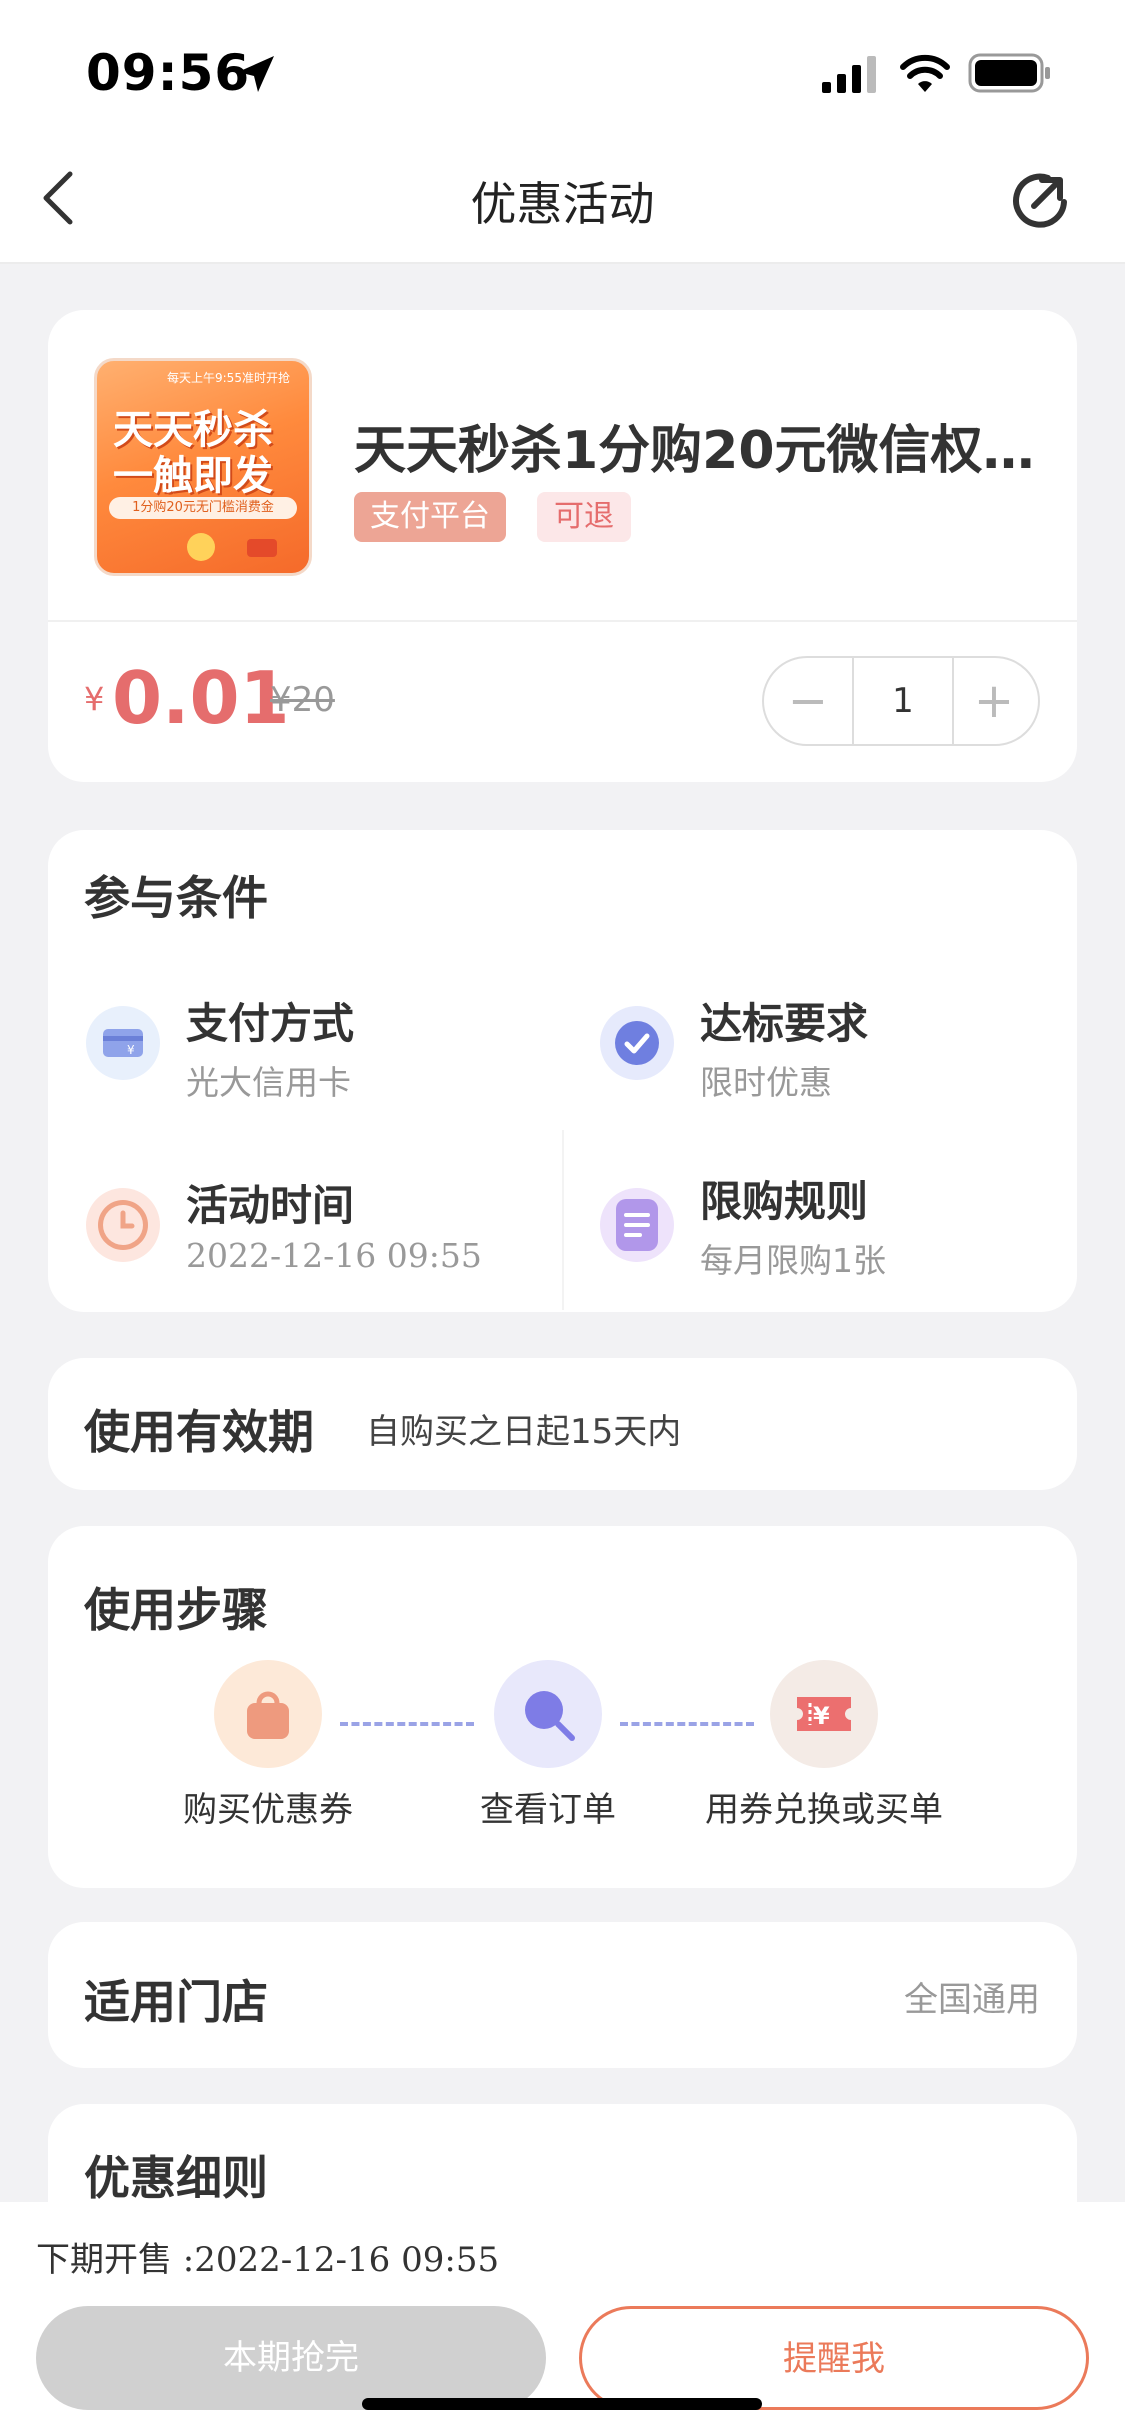 Image resolution: width=1125 pixels, height=2435 pixels. I want to click on tag-payment-platform: 支付平台, so click(430, 517).